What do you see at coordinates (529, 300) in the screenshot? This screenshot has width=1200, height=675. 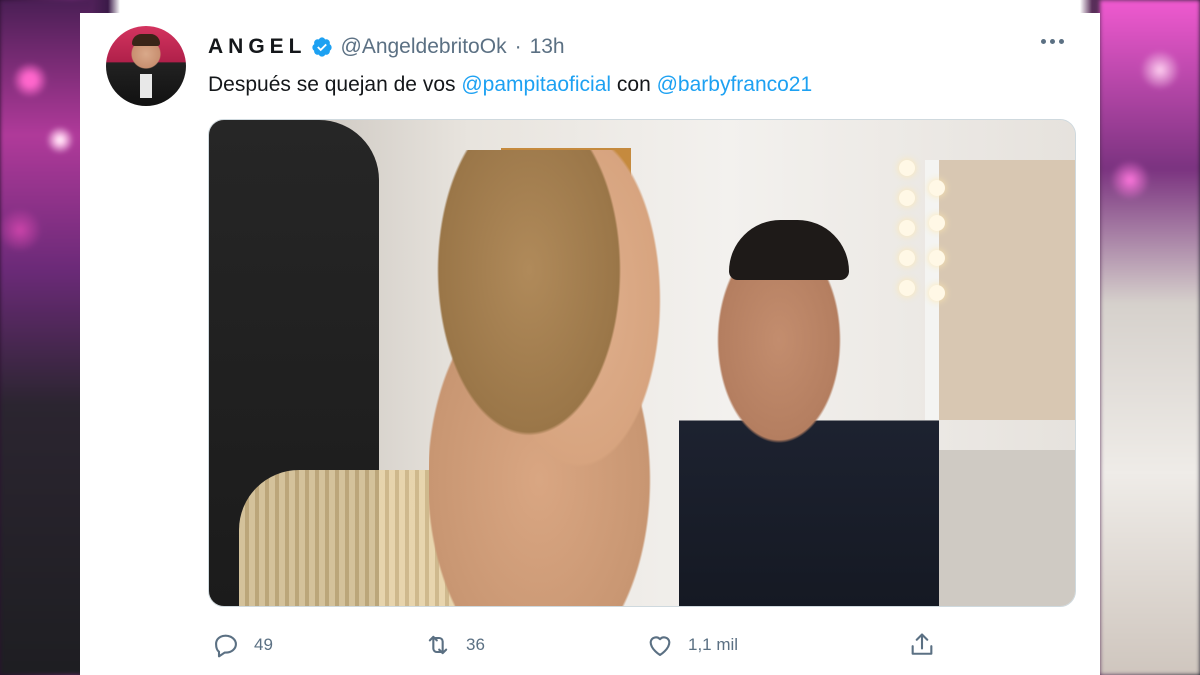 I see `photo-woman-hair` at bounding box center [529, 300].